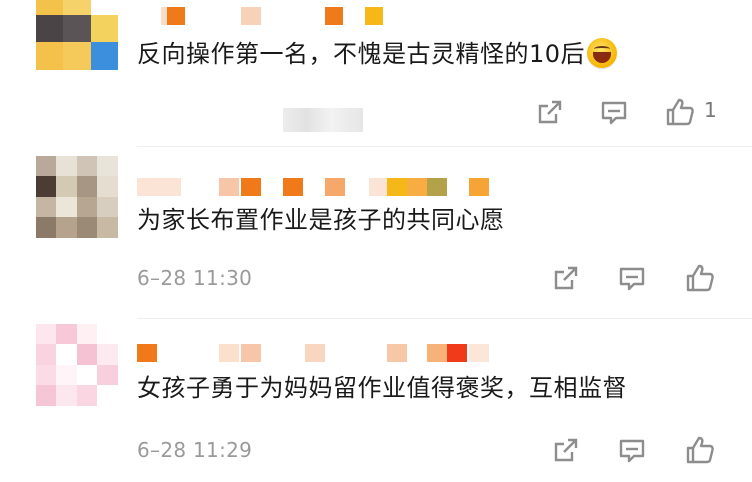 The height and width of the screenshot is (482, 752). Describe the element at coordinates (710, 110) in the screenshot. I see `like-count: 1` at that location.